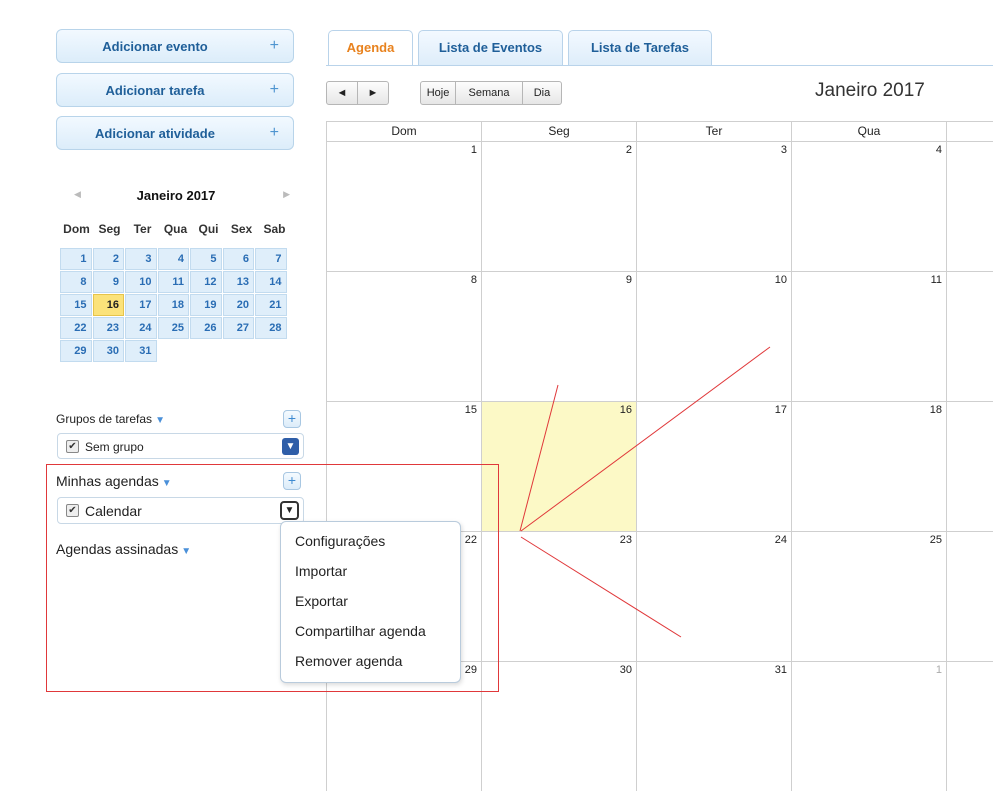  What do you see at coordinates (206, 305) in the screenshot?
I see `mini-calendar-day: 19` at bounding box center [206, 305].